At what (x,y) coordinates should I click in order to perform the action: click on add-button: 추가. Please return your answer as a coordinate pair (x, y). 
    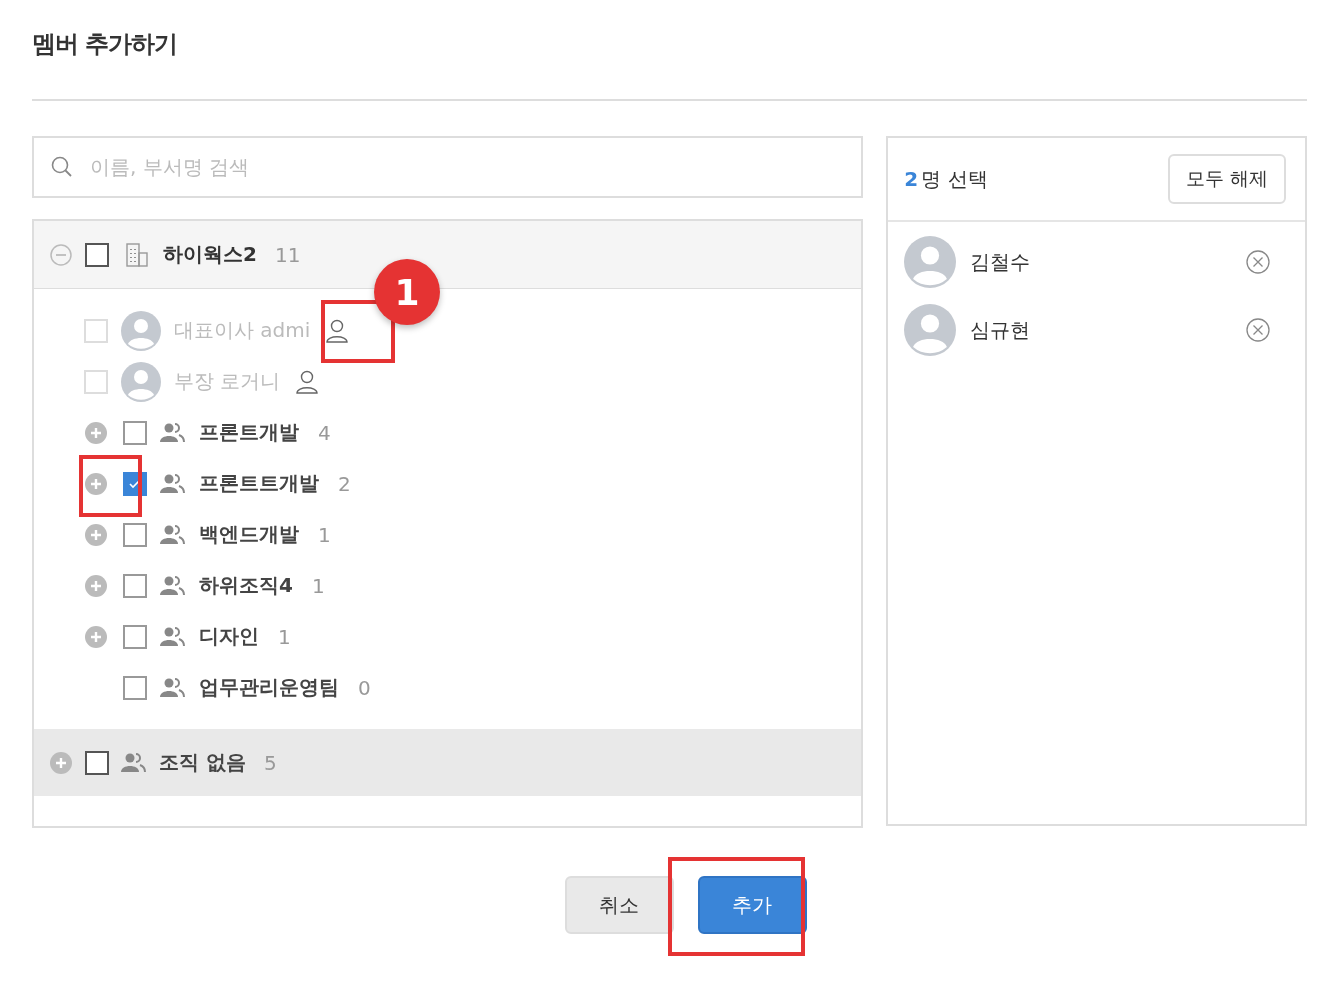
    Looking at the image, I should click on (752, 905).